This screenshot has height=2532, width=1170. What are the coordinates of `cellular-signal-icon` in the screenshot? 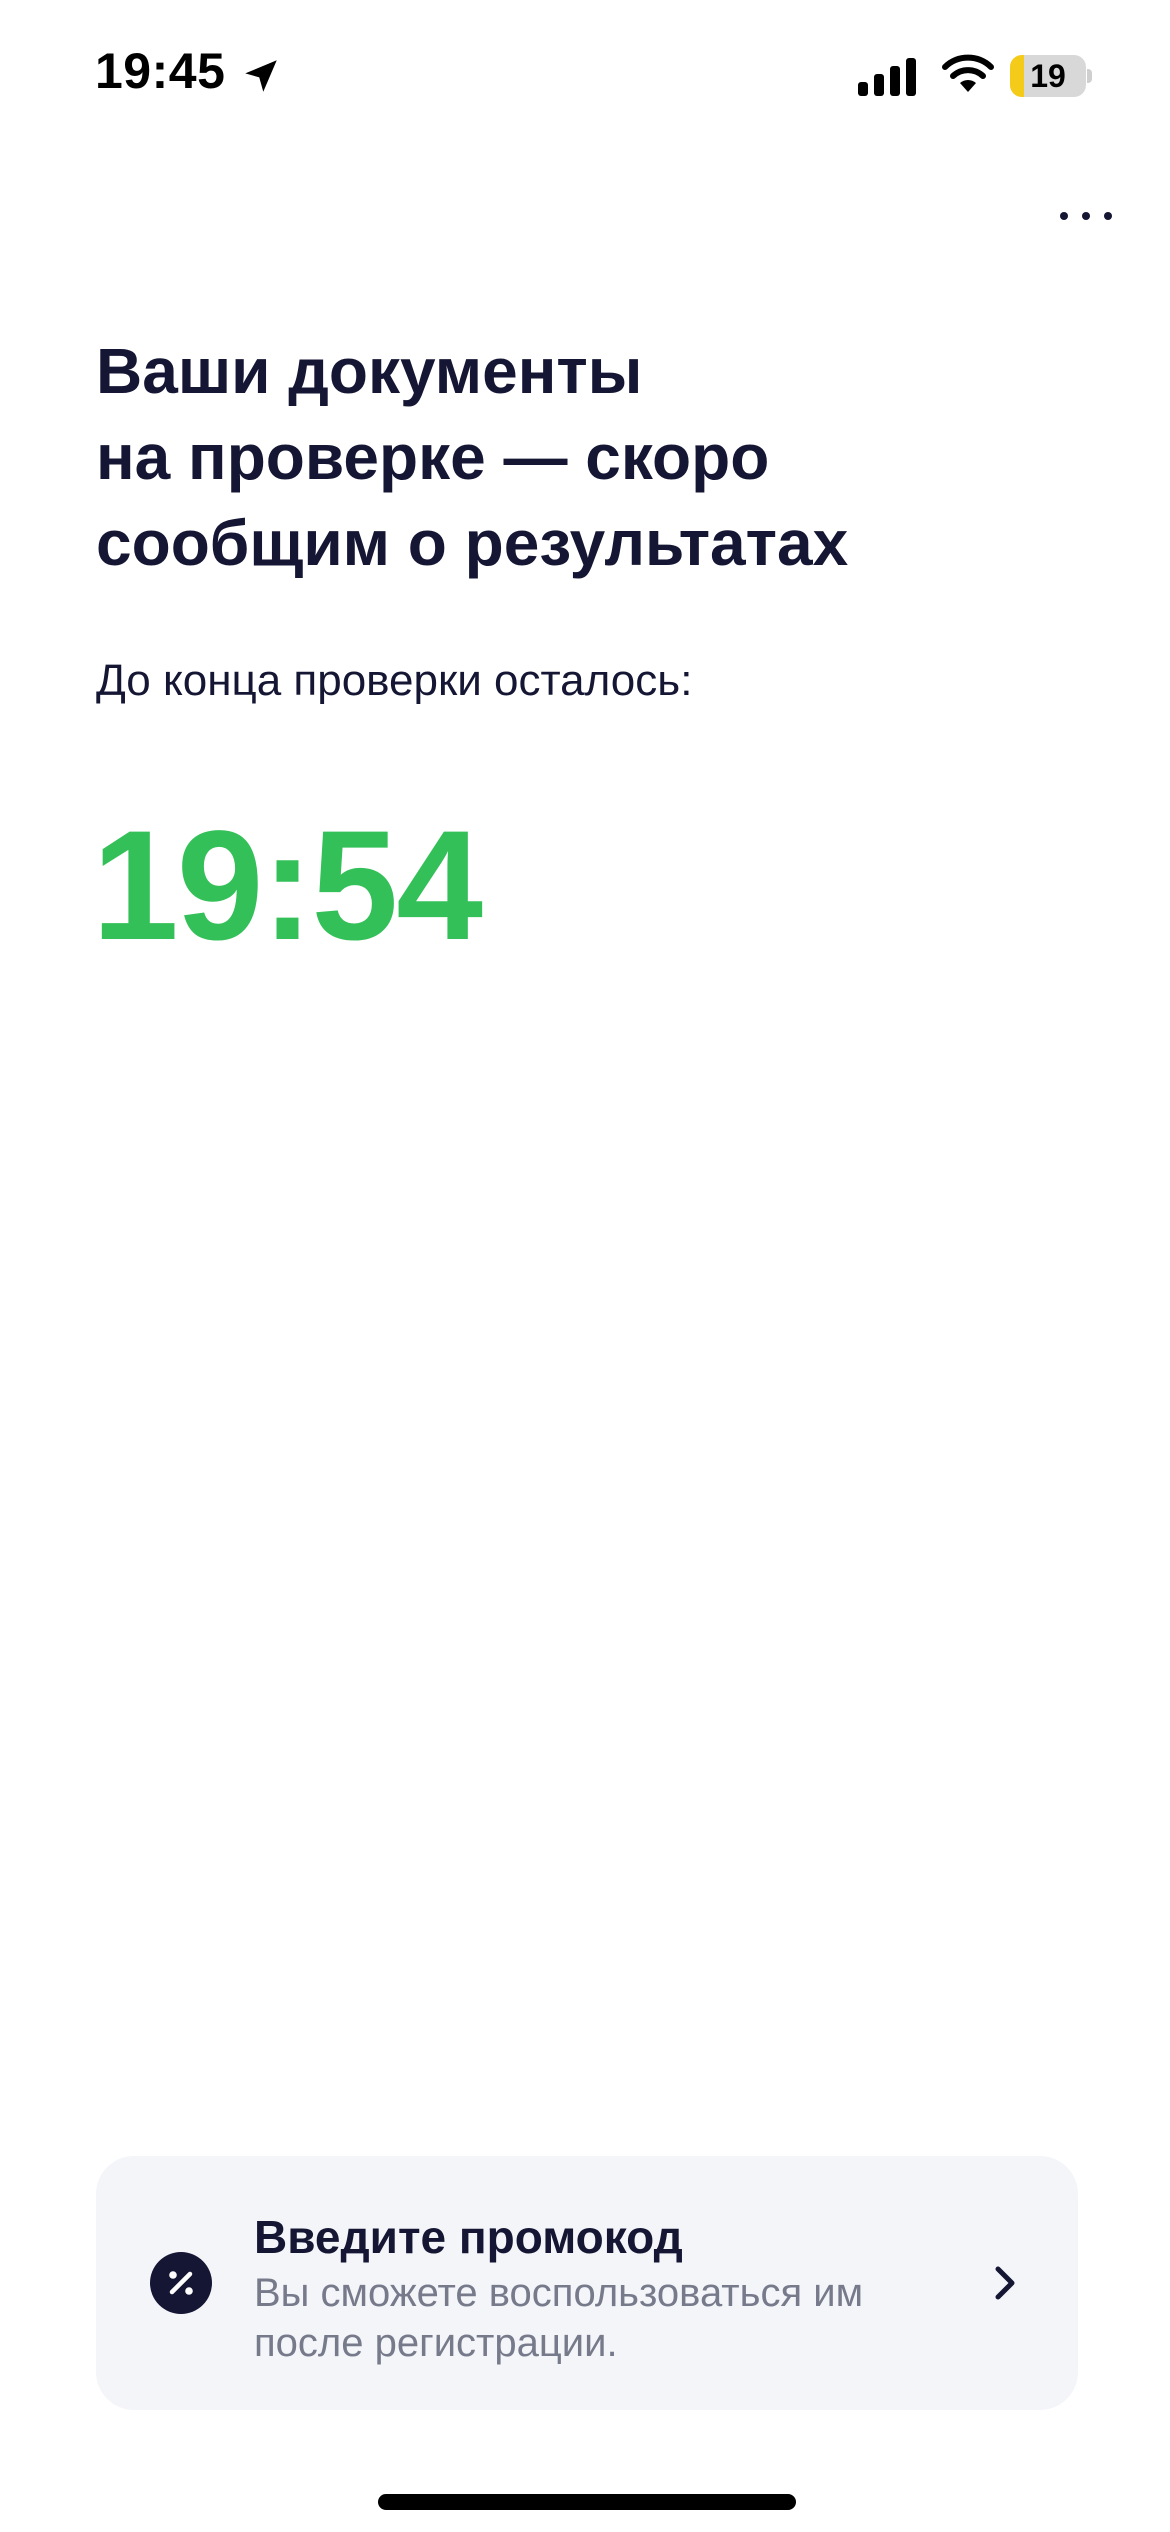 It's located at (887, 77).